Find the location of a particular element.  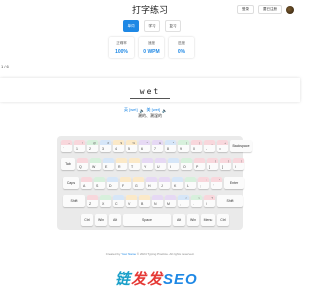

key-t: T is located at coordinates (134, 164).